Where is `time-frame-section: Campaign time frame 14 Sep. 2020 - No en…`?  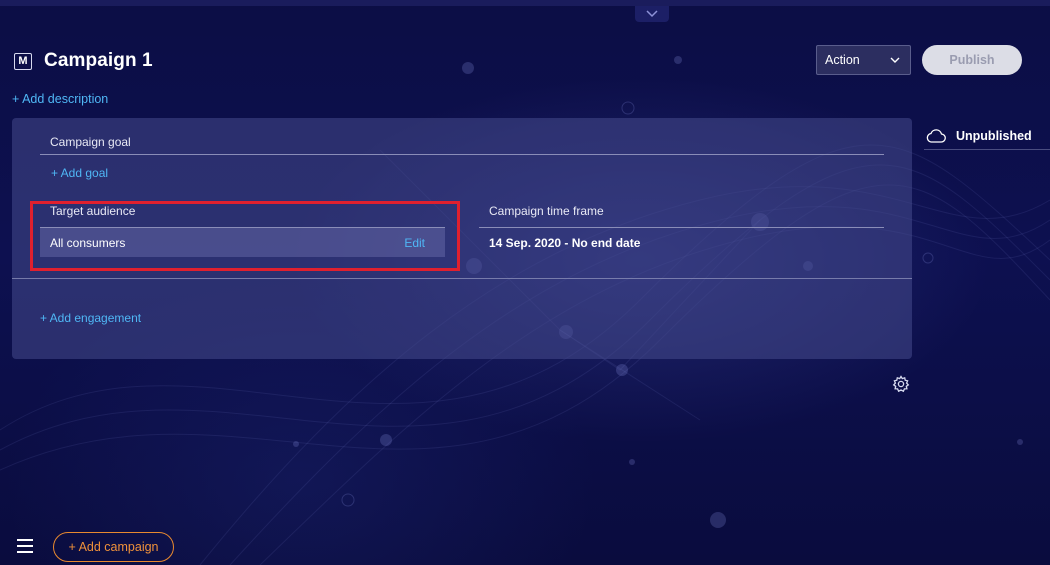
time-frame-section: Campaign time frame 14 Sep. 2020 - No en… is located at coordinates (681, 230).